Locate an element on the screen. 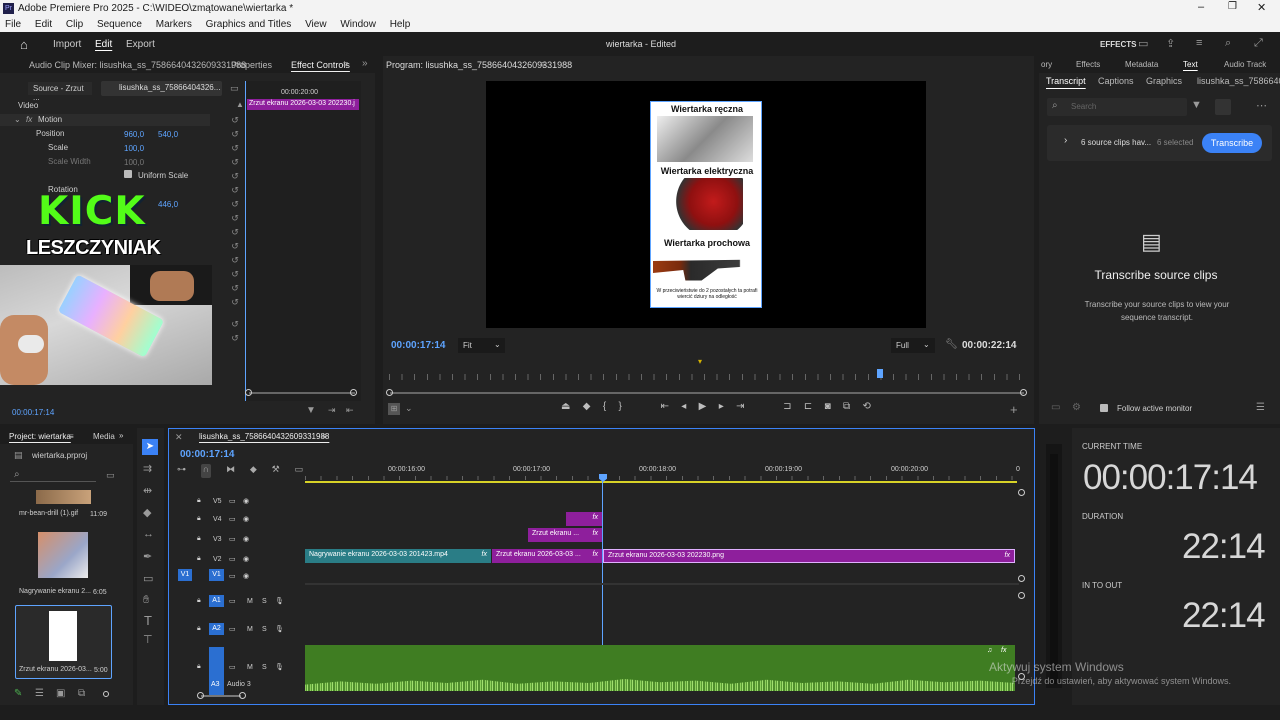 This screenshot has height=720, width=1280. camera-icon: ◙ is located at coordinates (828, 408).